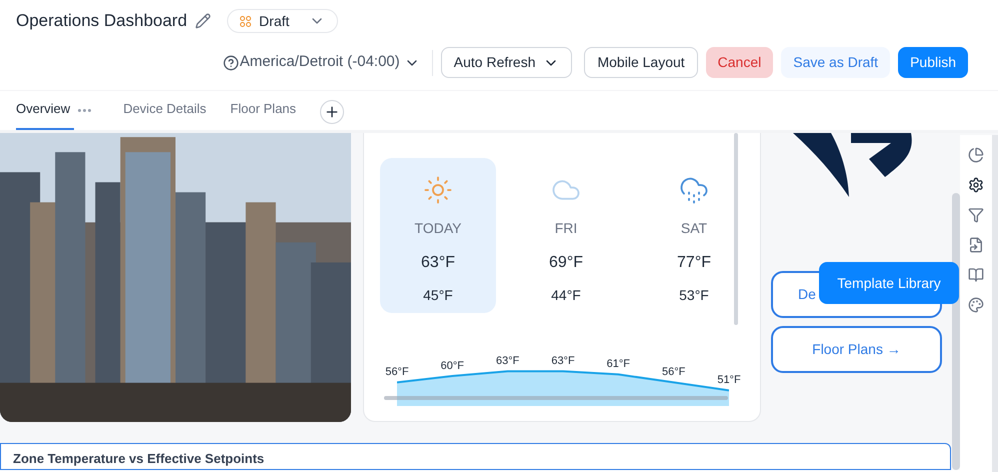  What do you see at coordinates (694, 263) in the screenshot?
I see `high-temp: 77°F` at bounding box center [694, 263].